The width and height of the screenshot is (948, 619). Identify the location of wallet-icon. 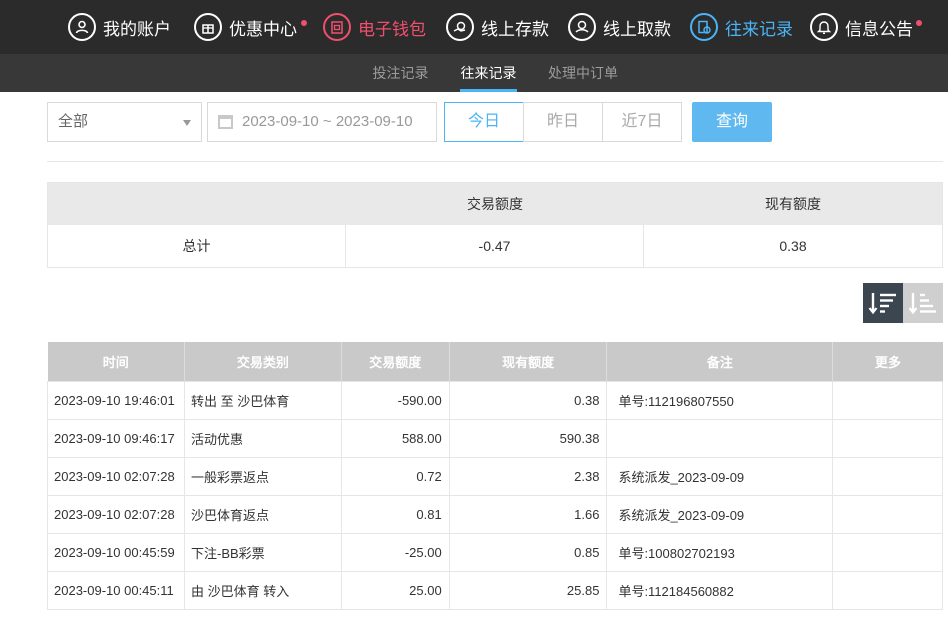
(337, 27).